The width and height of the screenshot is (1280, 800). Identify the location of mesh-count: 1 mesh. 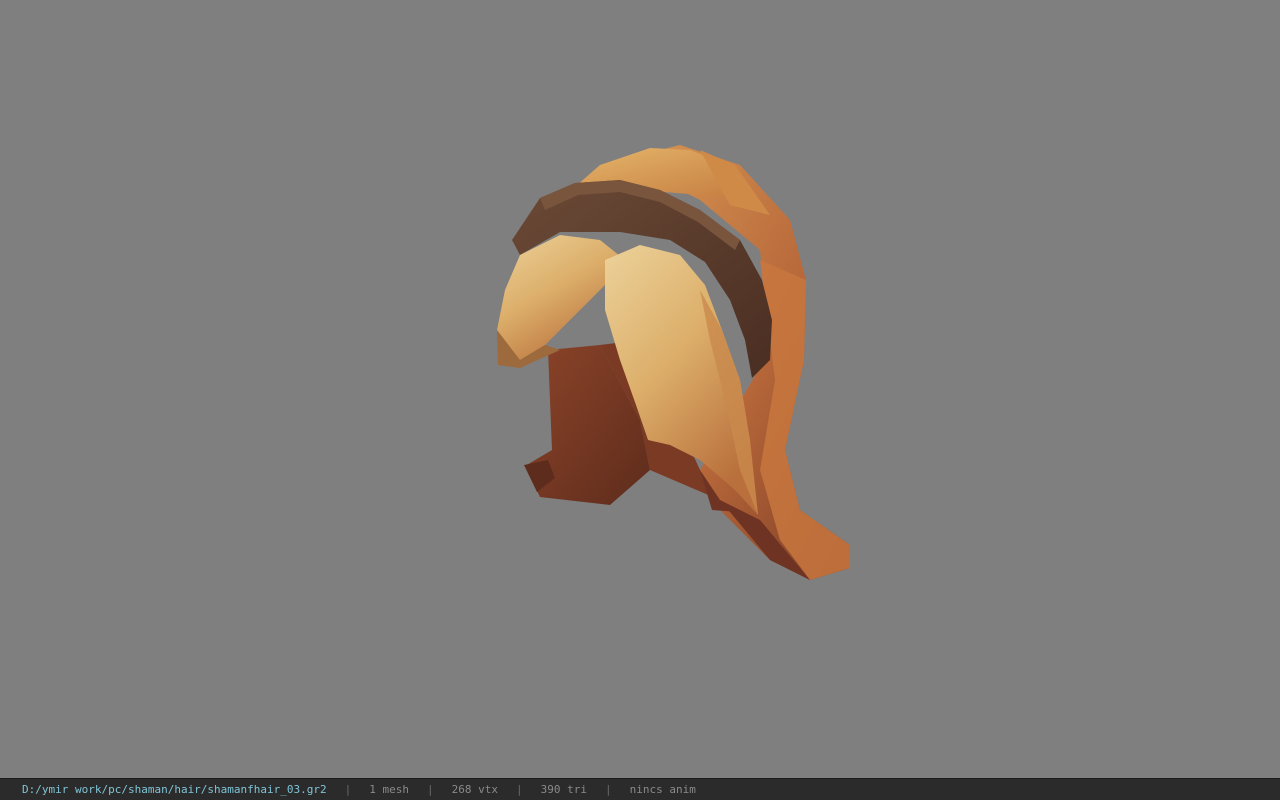
(389, 789).